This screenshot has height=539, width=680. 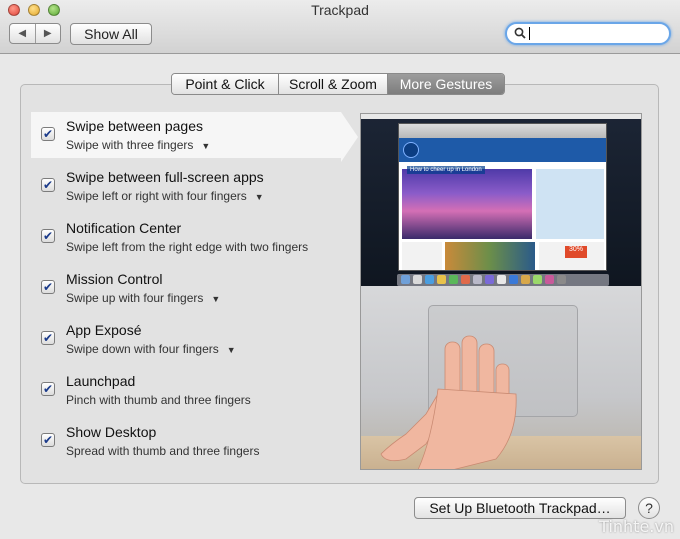 I want to click on gesture-subtitle: Swipe left or right with four fingers, so click(x=156, y=196).